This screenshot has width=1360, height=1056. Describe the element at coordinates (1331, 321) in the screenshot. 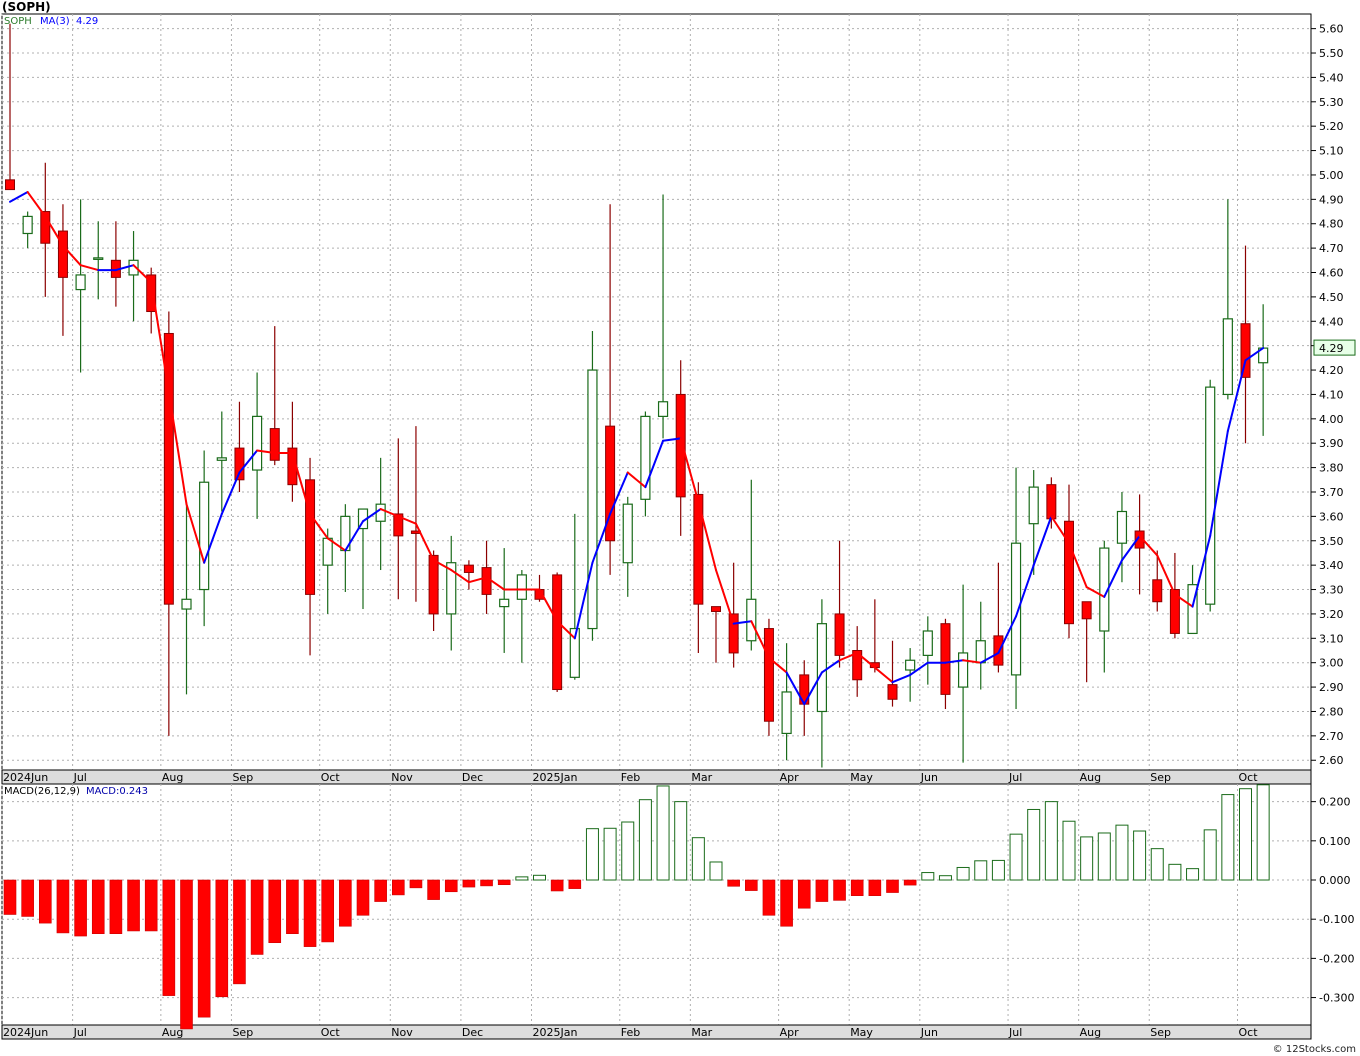

I see `price-tick-label: 4.40` at that location.